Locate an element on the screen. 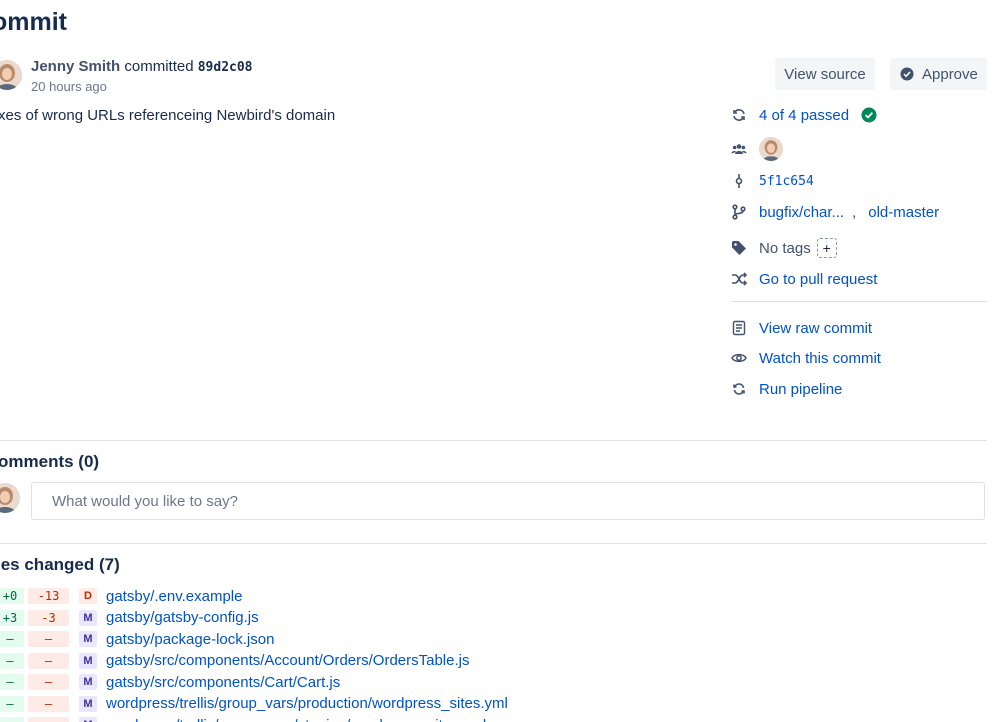 Image resolution: width=999 pixels, height=722 pixels. view-source-label: View source is located at coordinates (825, 74).